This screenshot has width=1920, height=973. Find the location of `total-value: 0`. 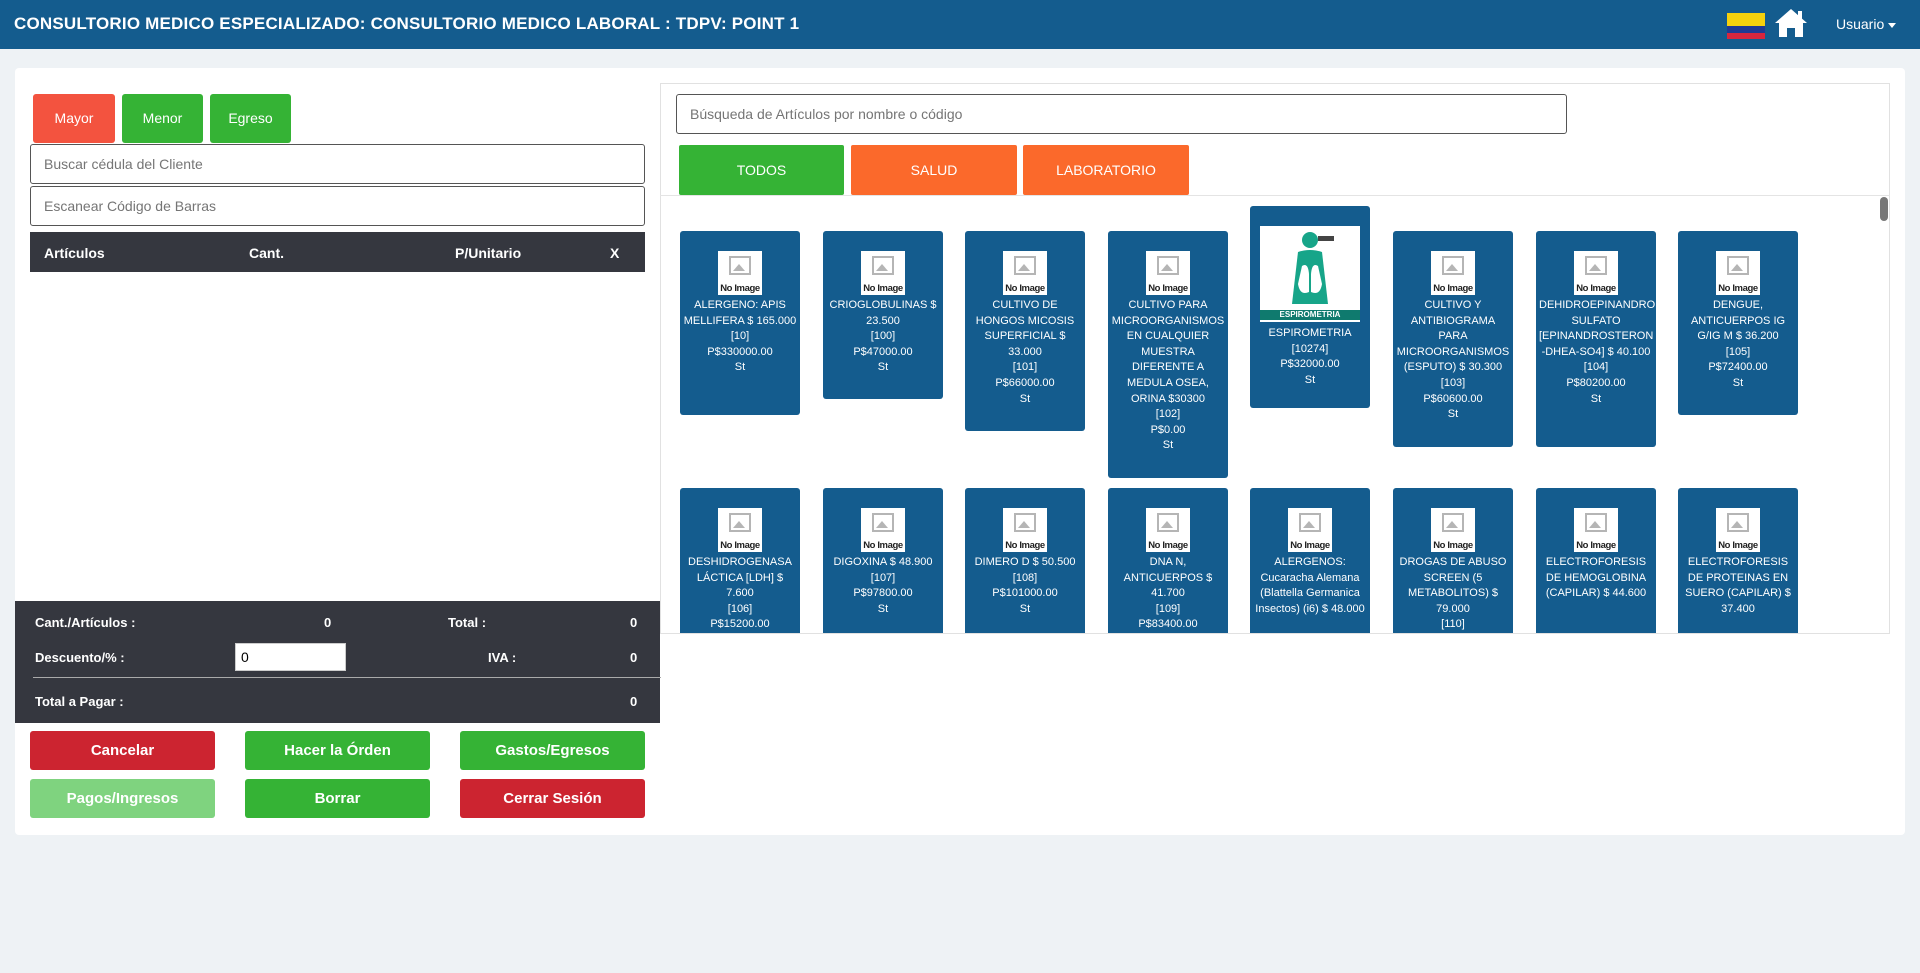

total-value: 0 is located at coordinates (634, 622).